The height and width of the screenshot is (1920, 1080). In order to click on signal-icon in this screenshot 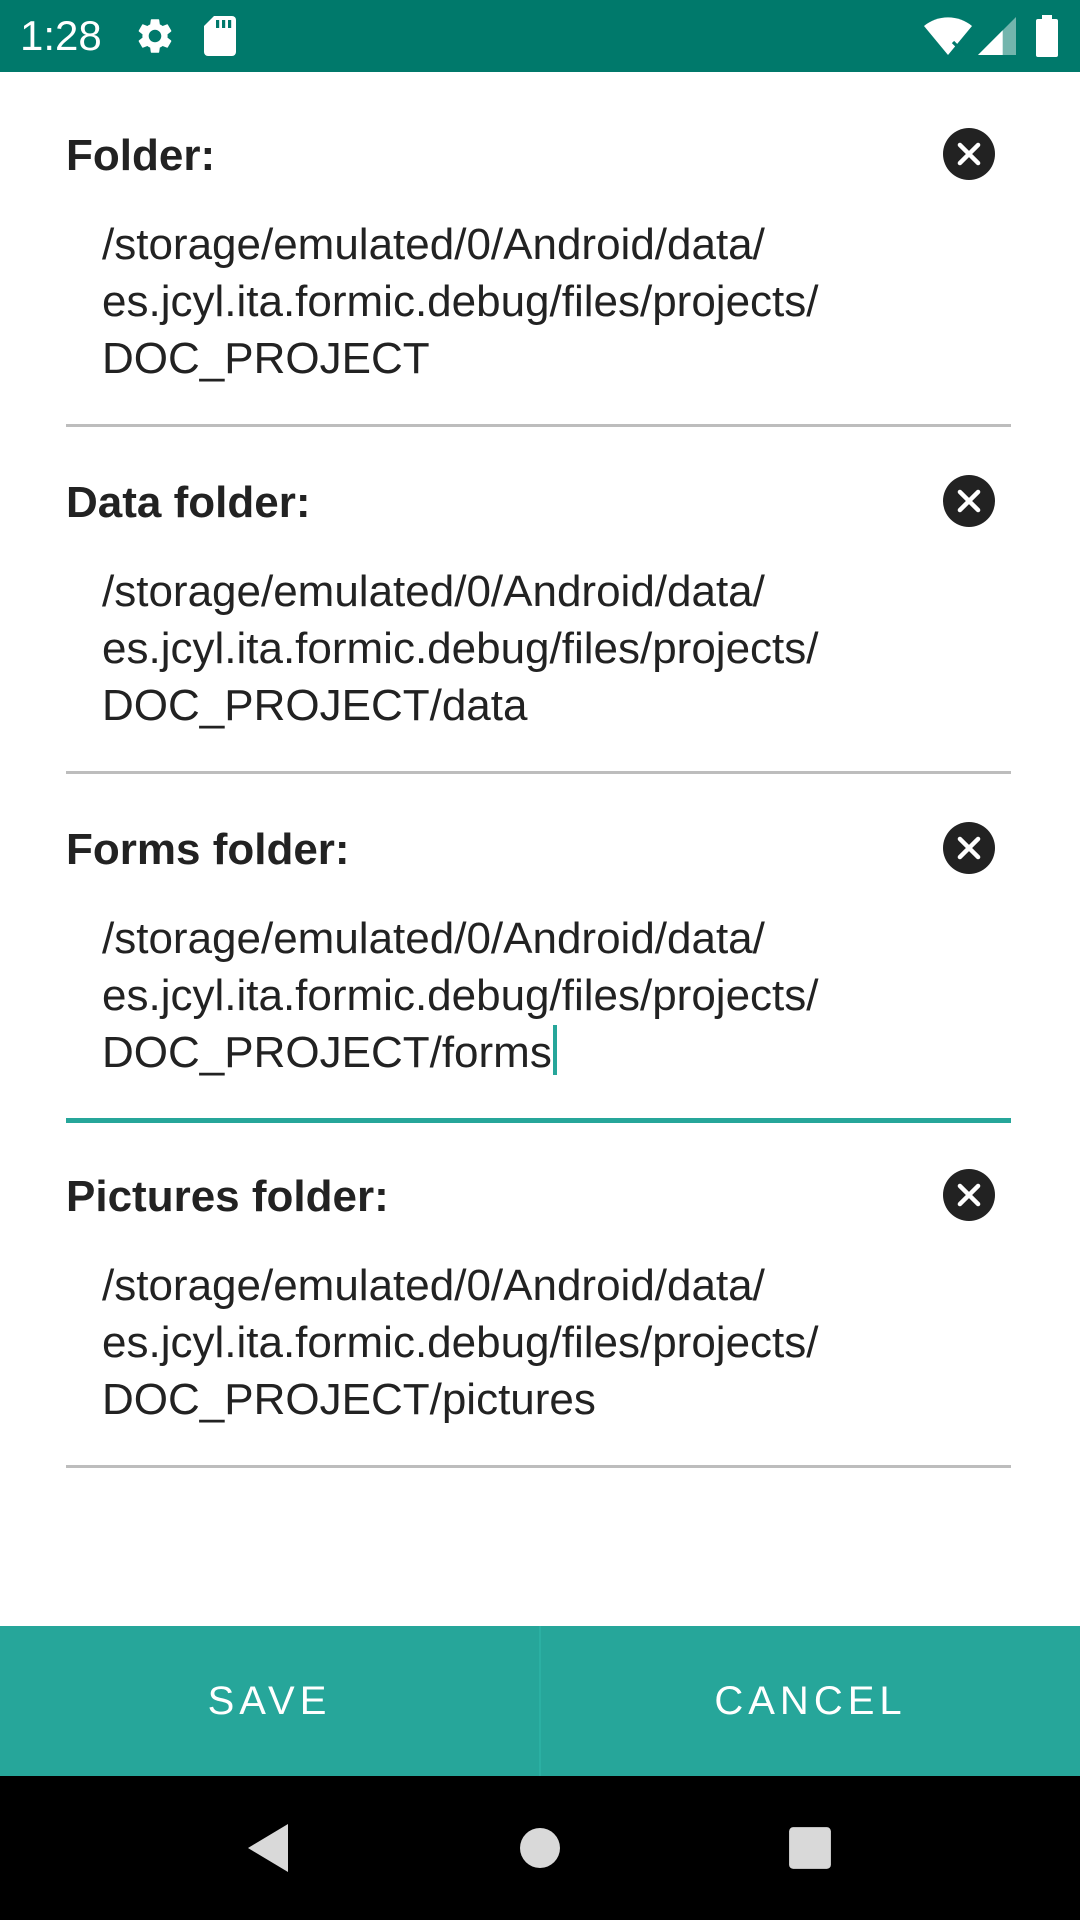, I will do `click(997, 36)`.